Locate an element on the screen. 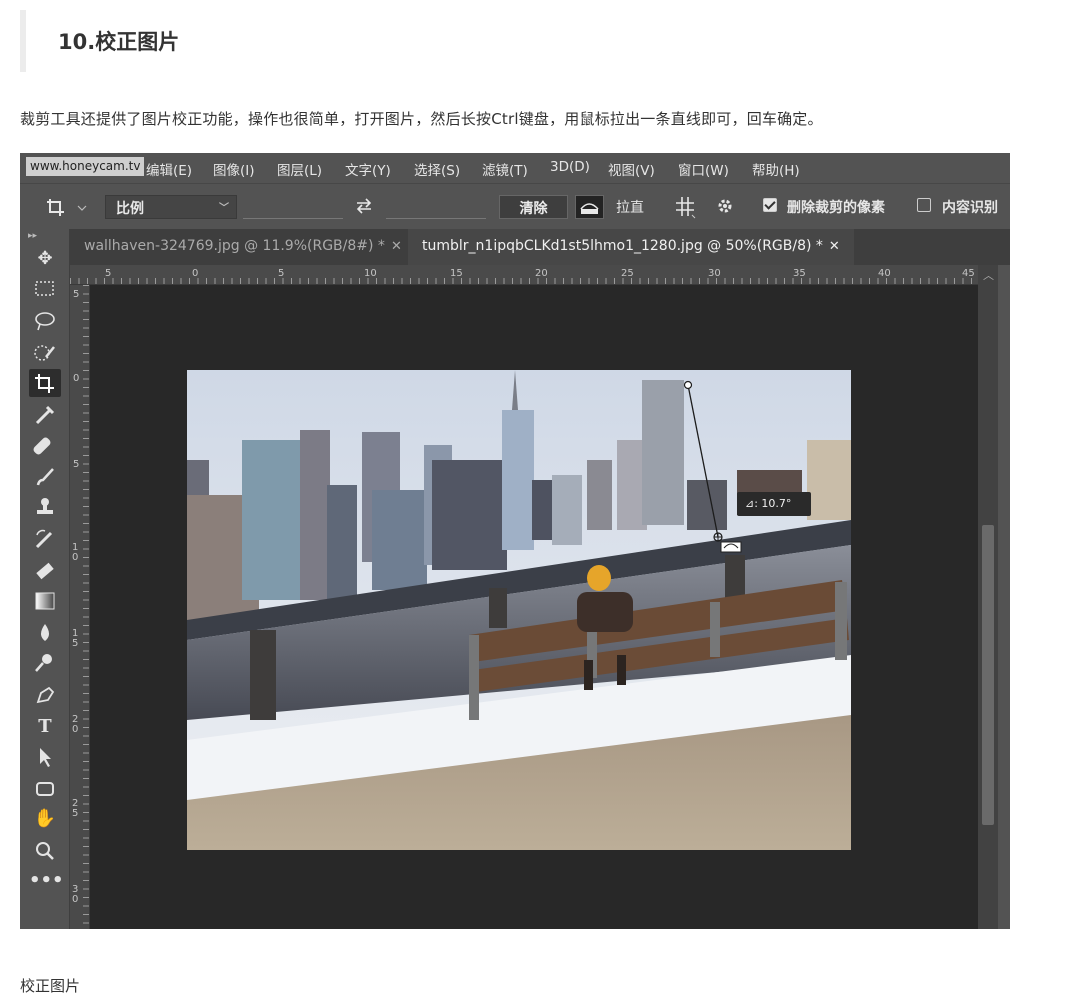  pen-icon is located at coordinates (45, 695).